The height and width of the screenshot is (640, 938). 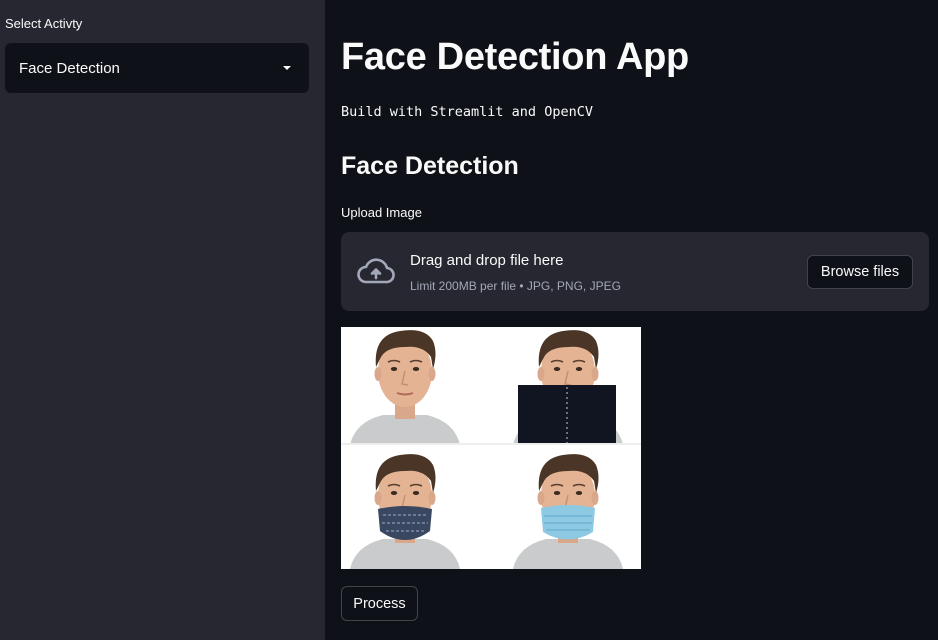 I want to click on browse-files-button: Browse files, so click(x=860, y=272).